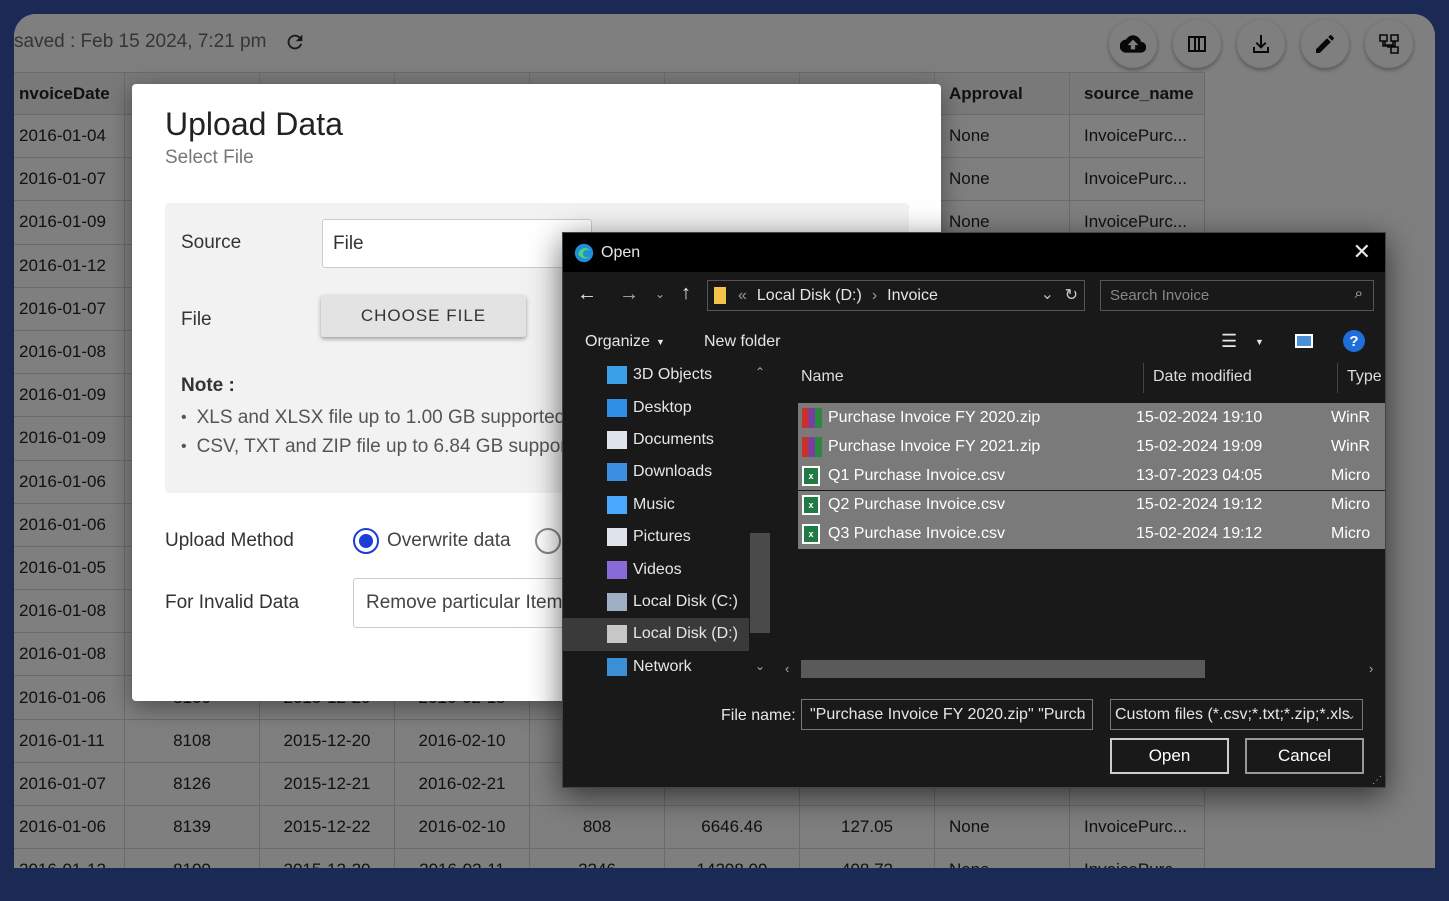 This screenshot has width=1449, height=901. I want to click on nav-item-label: Network, so click(662, 666).